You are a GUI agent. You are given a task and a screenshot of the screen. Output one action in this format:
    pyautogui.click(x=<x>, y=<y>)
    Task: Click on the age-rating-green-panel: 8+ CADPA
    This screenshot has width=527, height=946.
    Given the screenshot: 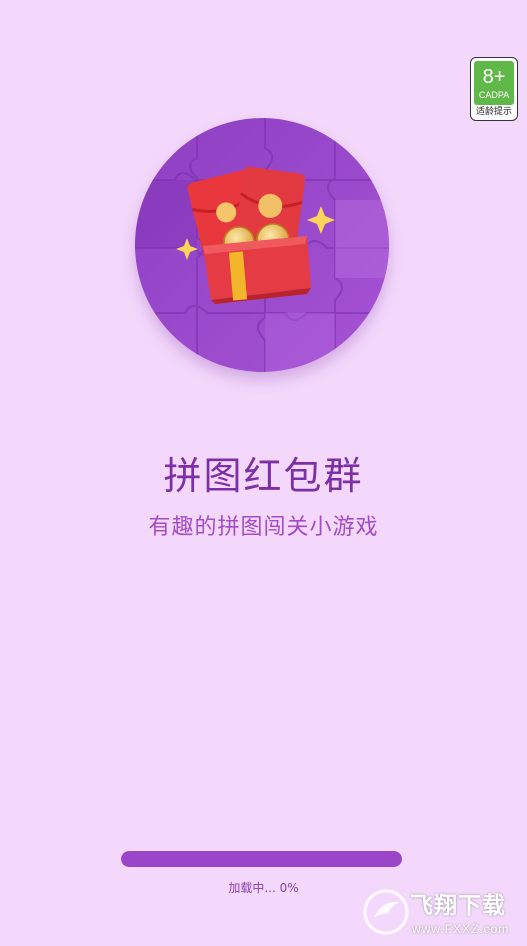 What is the action you would take?
    pyautogui.click(x=494, y=83)
    